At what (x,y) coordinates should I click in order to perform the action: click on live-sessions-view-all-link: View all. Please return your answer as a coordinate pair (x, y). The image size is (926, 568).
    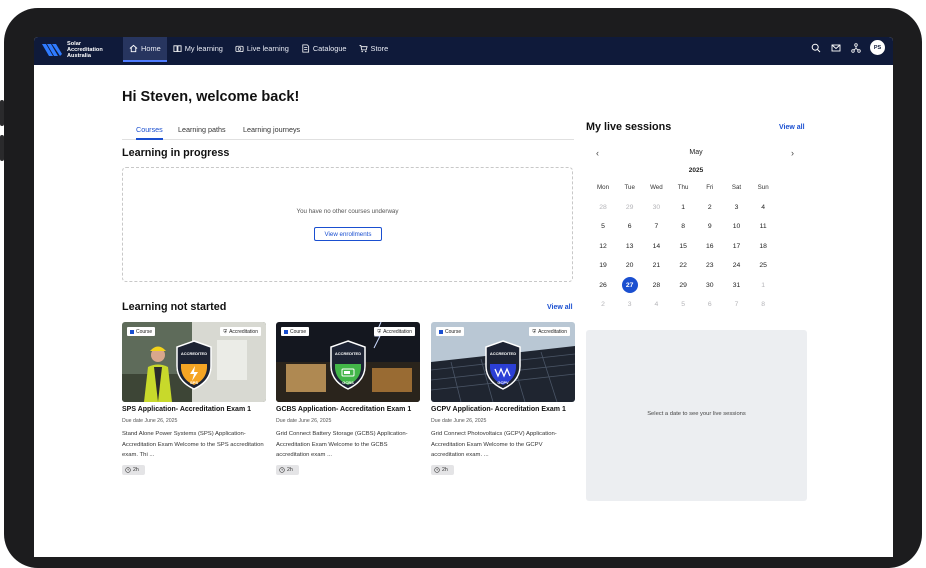
    Looking at the image, I should click on (792, 127).